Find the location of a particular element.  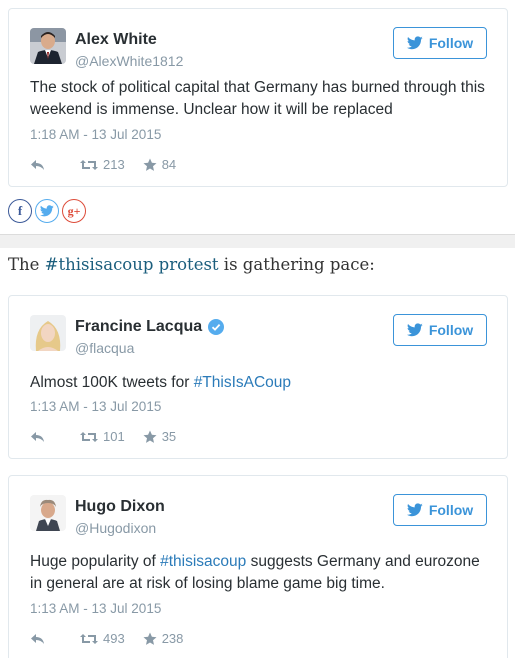

tweet-actions: 493 238 is located at coordinates (115, 638).